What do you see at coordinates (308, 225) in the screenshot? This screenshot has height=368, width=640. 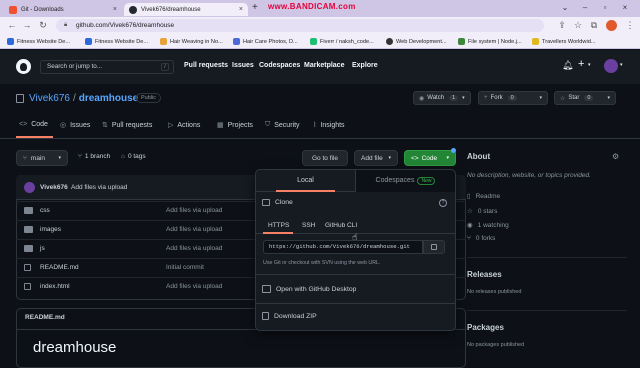 I see `protocol-tab-ssh: SSH` at bounding box center [308, 225].